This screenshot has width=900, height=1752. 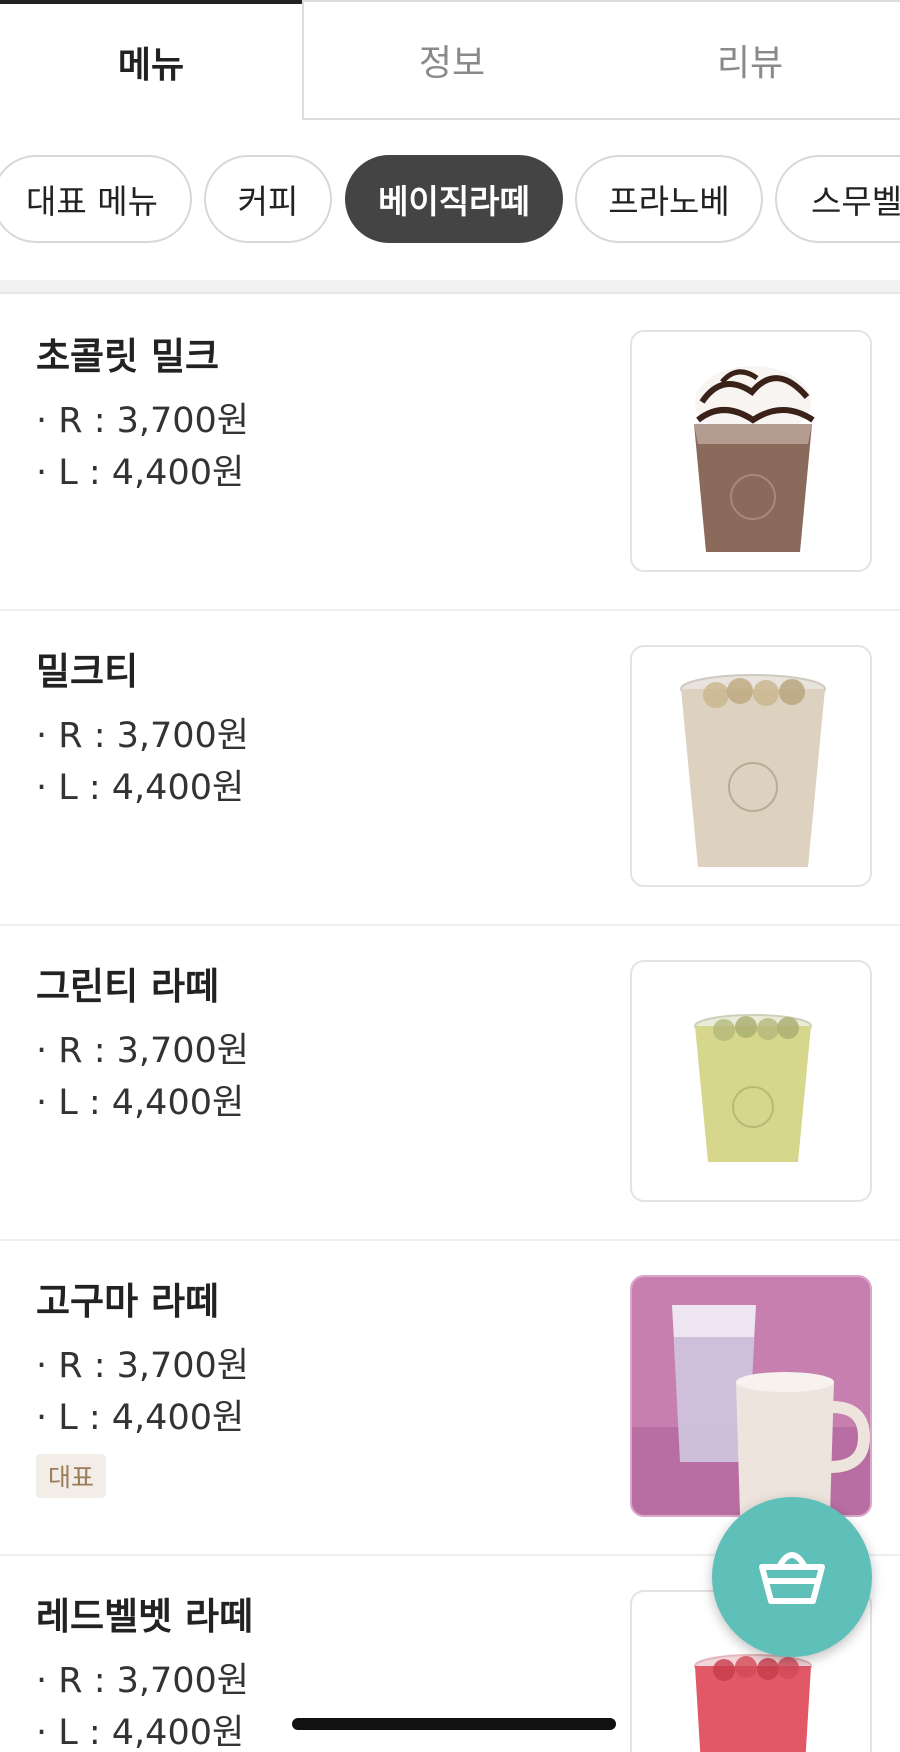 I want to click on chip-representative-menu: 대표 메뉴, so click(x=96, y=199).